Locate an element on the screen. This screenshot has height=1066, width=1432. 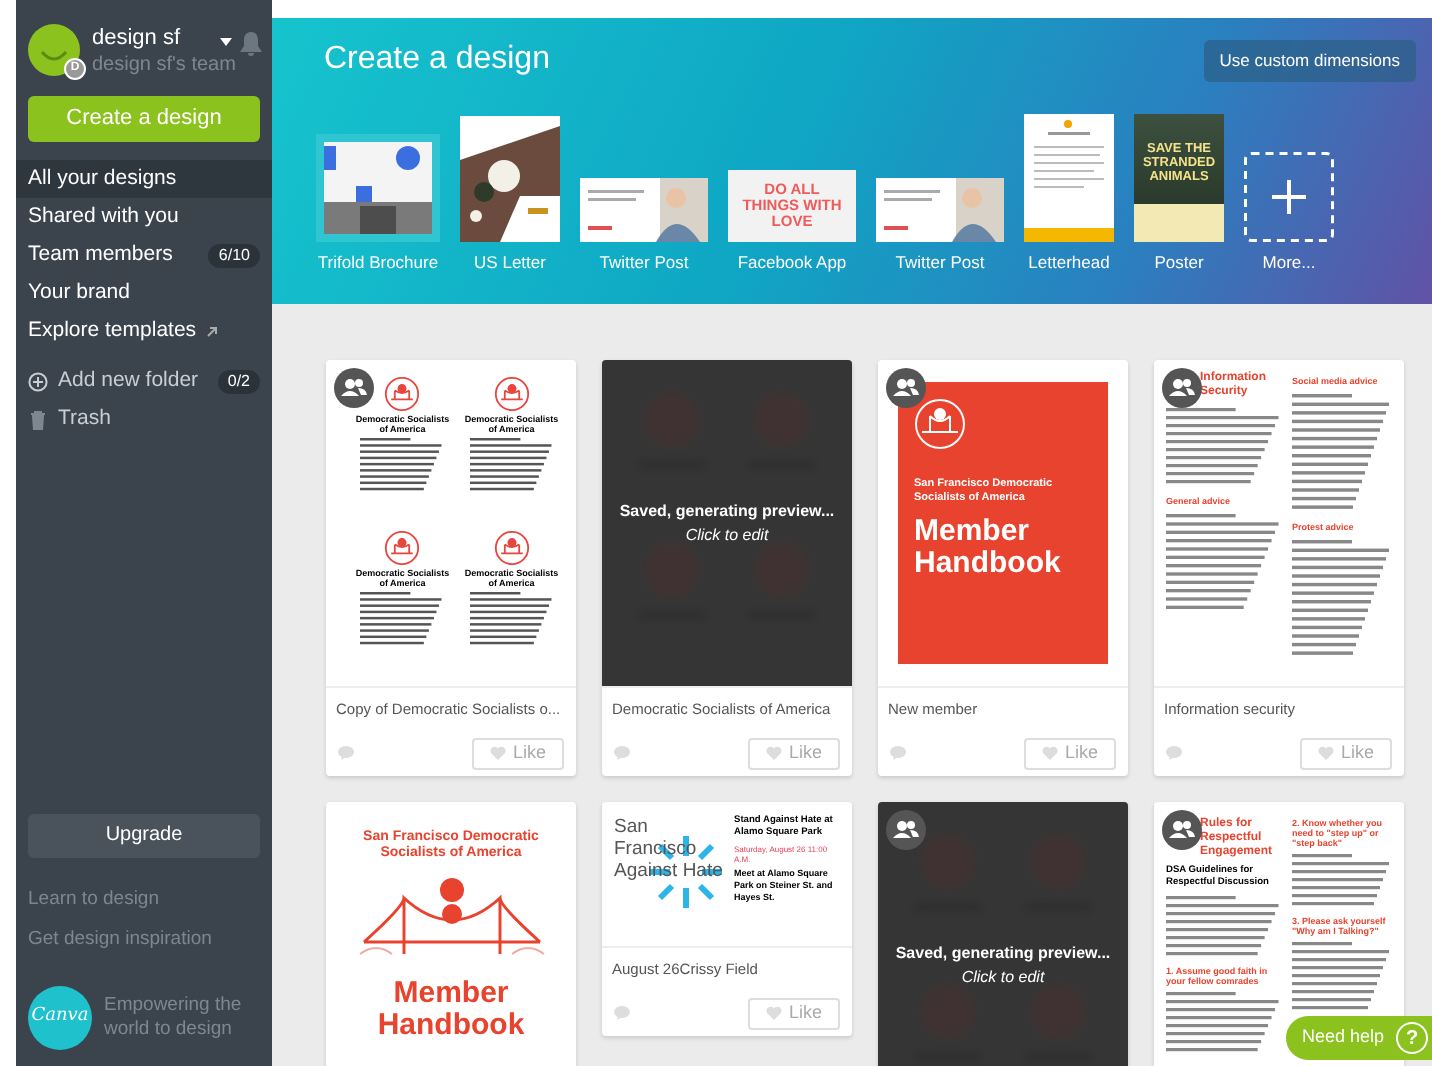
design-card: Saved, generating preview... Click to edit is located at coordinates (1003, 934).